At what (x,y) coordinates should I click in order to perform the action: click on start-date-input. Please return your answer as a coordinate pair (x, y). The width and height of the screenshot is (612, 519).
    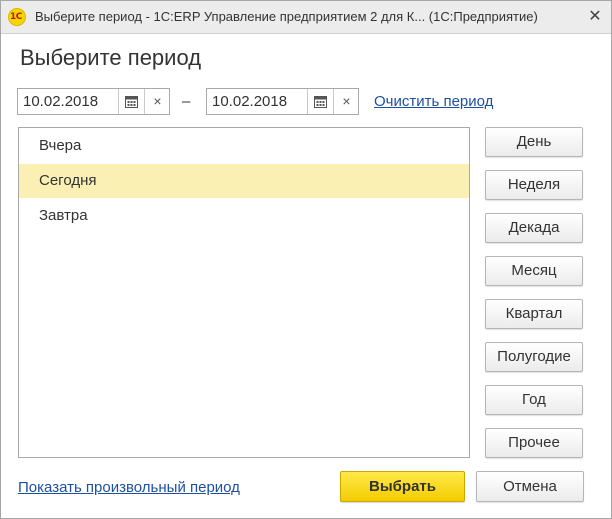
    Looking at the image, I should click on (68, 101).